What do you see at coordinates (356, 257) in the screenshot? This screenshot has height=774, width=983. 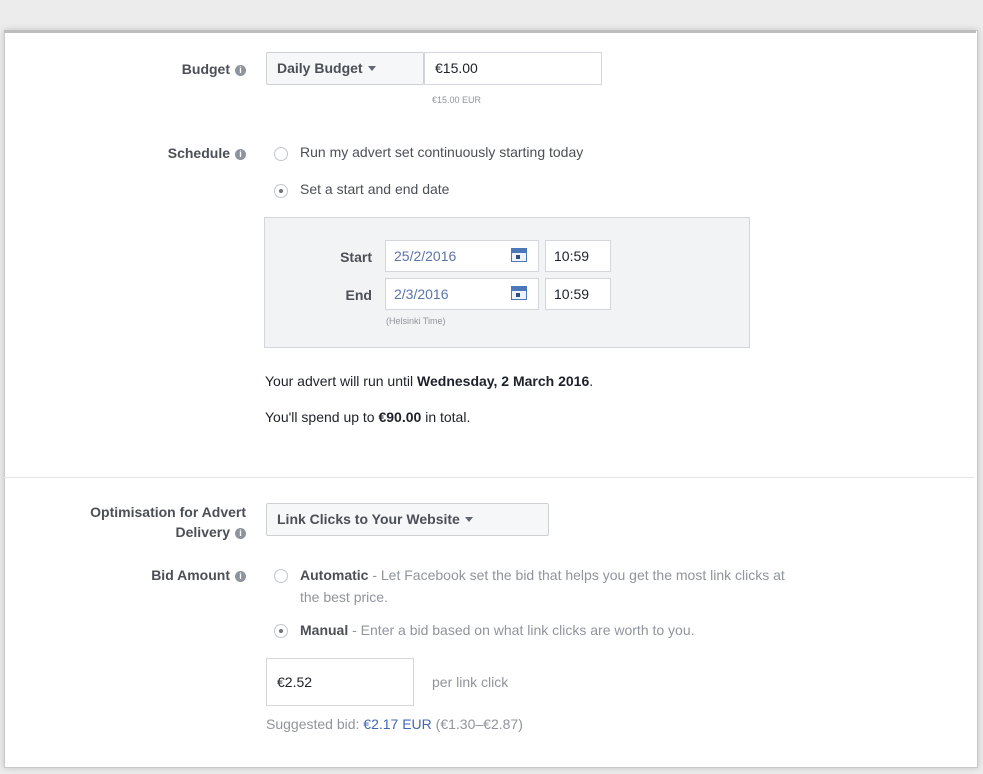 I see `start-label: Start` at bounding box center [356, 257].